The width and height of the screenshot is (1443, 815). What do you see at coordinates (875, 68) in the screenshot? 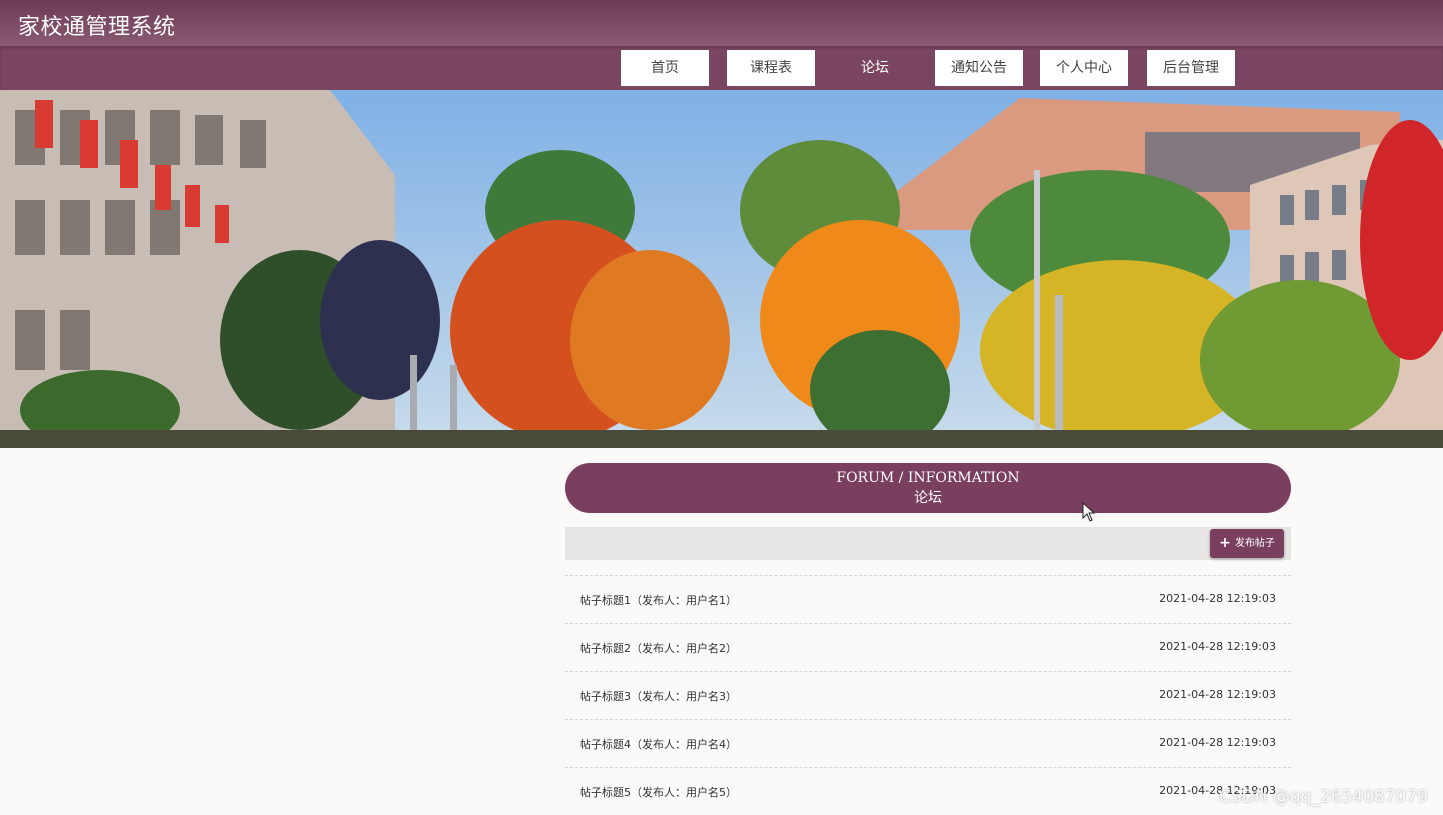
I see `nav-item-forum: 论坛` at bounding box center [875, 68].